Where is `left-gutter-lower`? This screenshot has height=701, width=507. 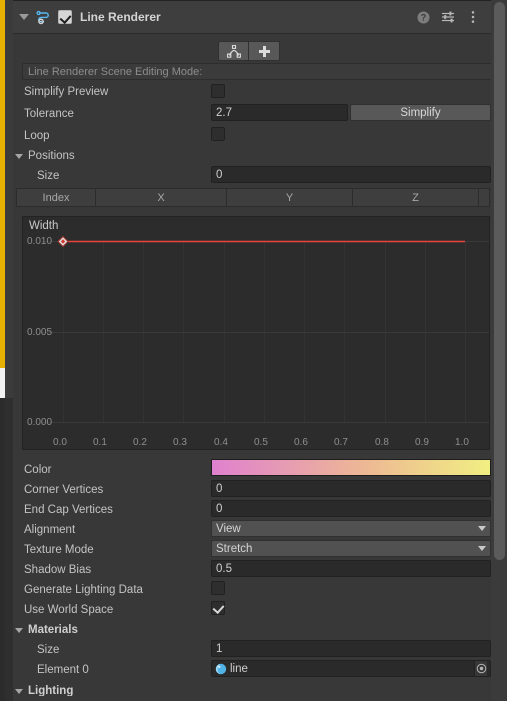 left-gutter-lower is located at coordinates (9, 549).